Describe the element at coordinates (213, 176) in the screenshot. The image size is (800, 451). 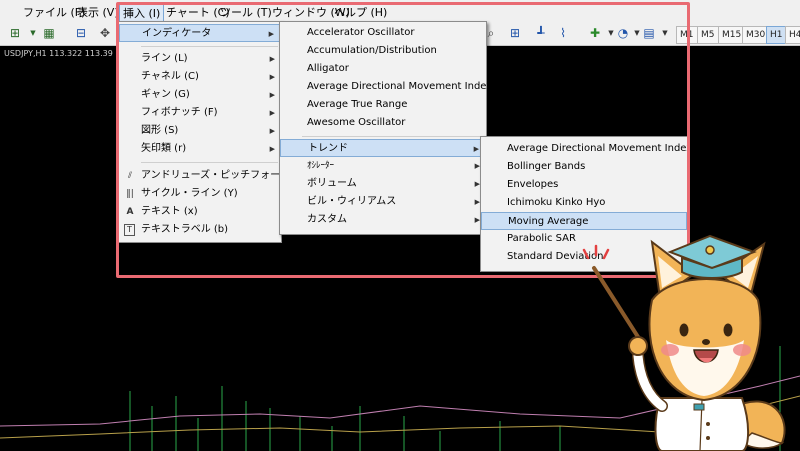
I see `menu-item-andrews-pitchfork: ⫽ アンドリューズ・ピッチフォーク (A)` at that location.